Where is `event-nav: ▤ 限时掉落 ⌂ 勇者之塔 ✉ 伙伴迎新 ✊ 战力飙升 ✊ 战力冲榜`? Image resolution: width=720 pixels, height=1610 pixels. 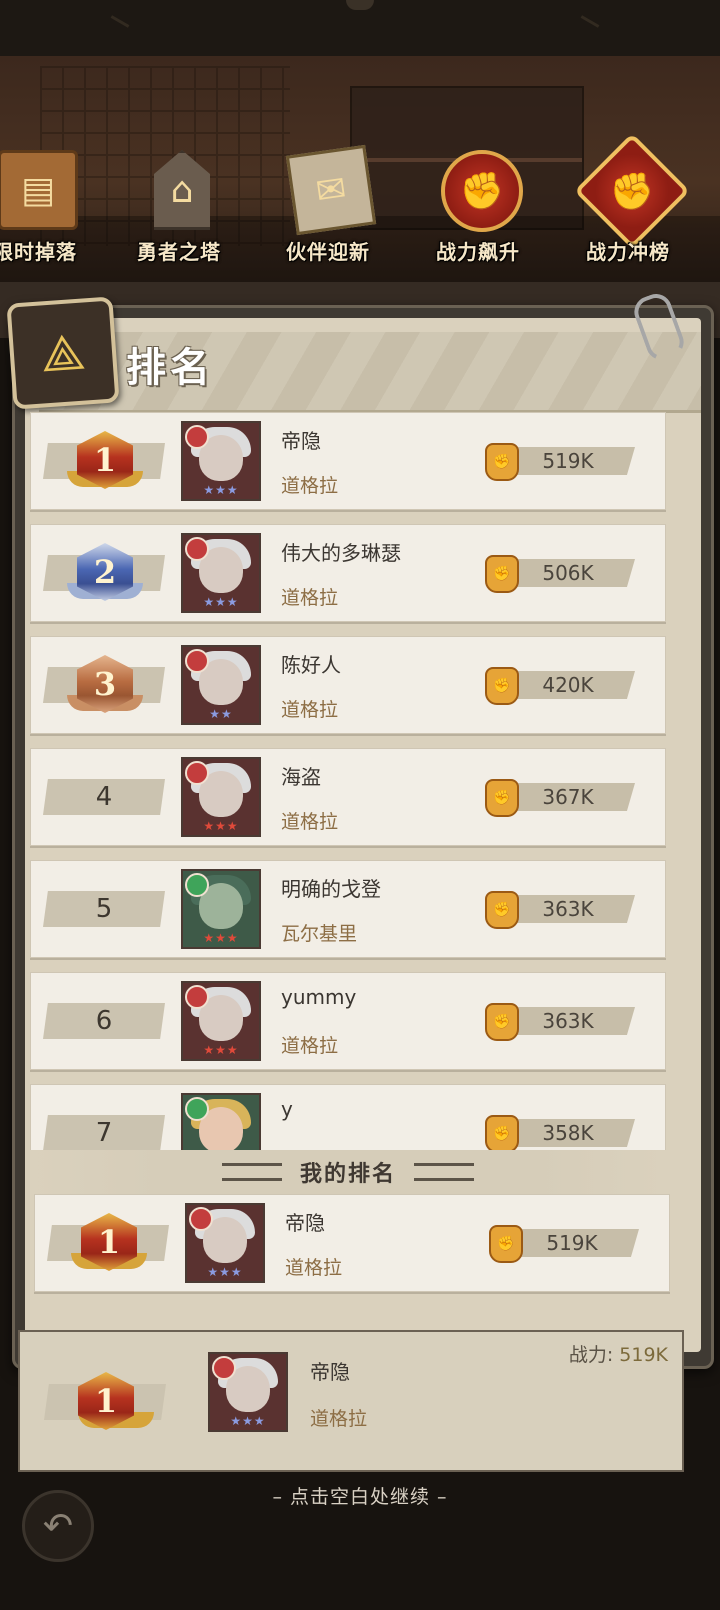
event-nav: ▤ 限时掉落 ⌂ 勇者之塔 ✉ 伙伴迎新 ✊ 战力飙升 ✊ 战力冲榜 is located at coordinates (360, 205).